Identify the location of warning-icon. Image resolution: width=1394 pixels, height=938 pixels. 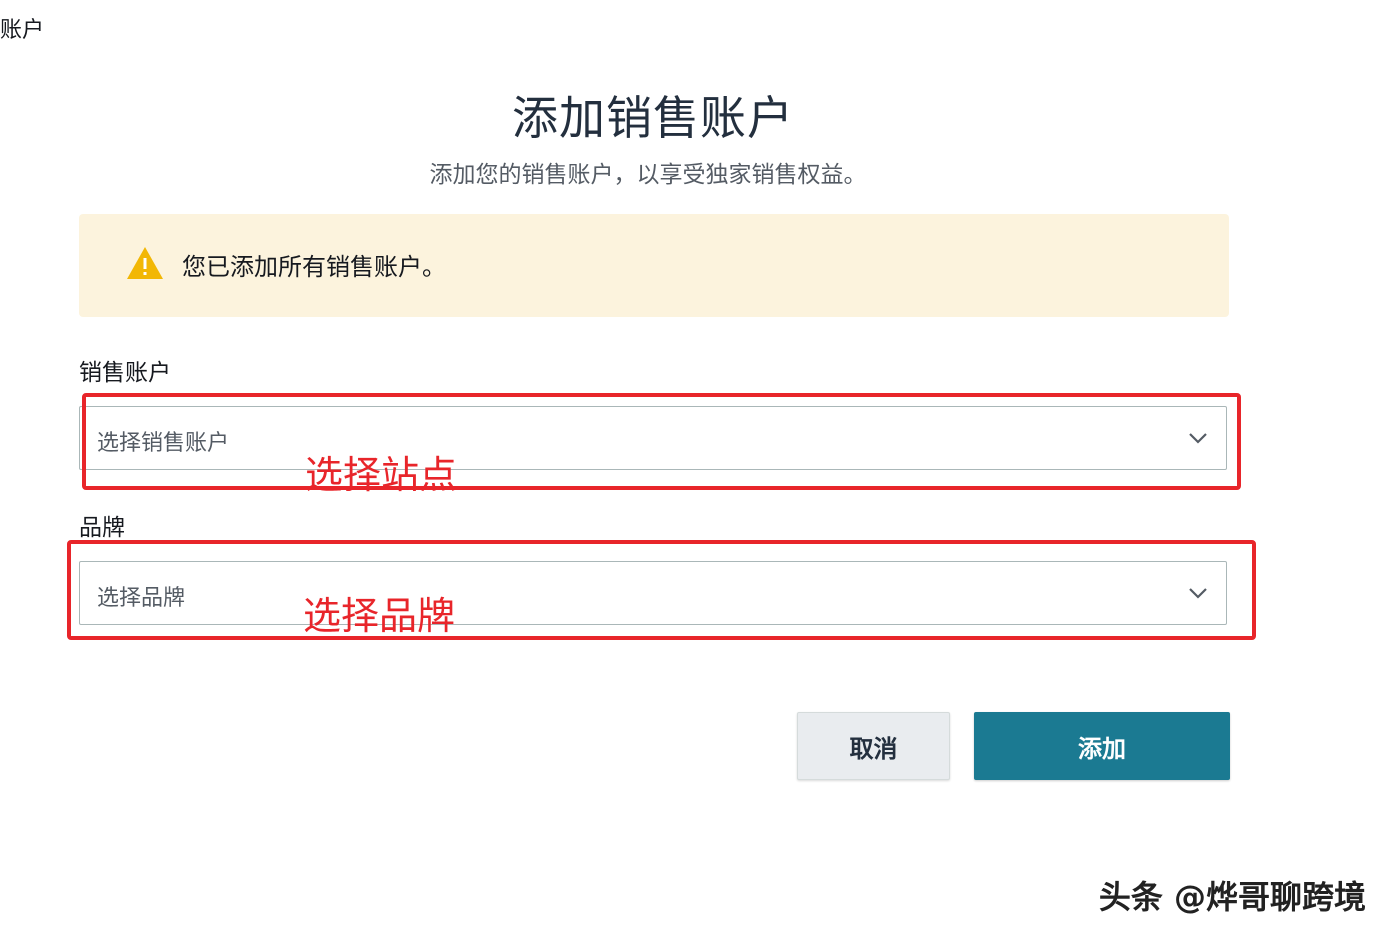
(145, 263).